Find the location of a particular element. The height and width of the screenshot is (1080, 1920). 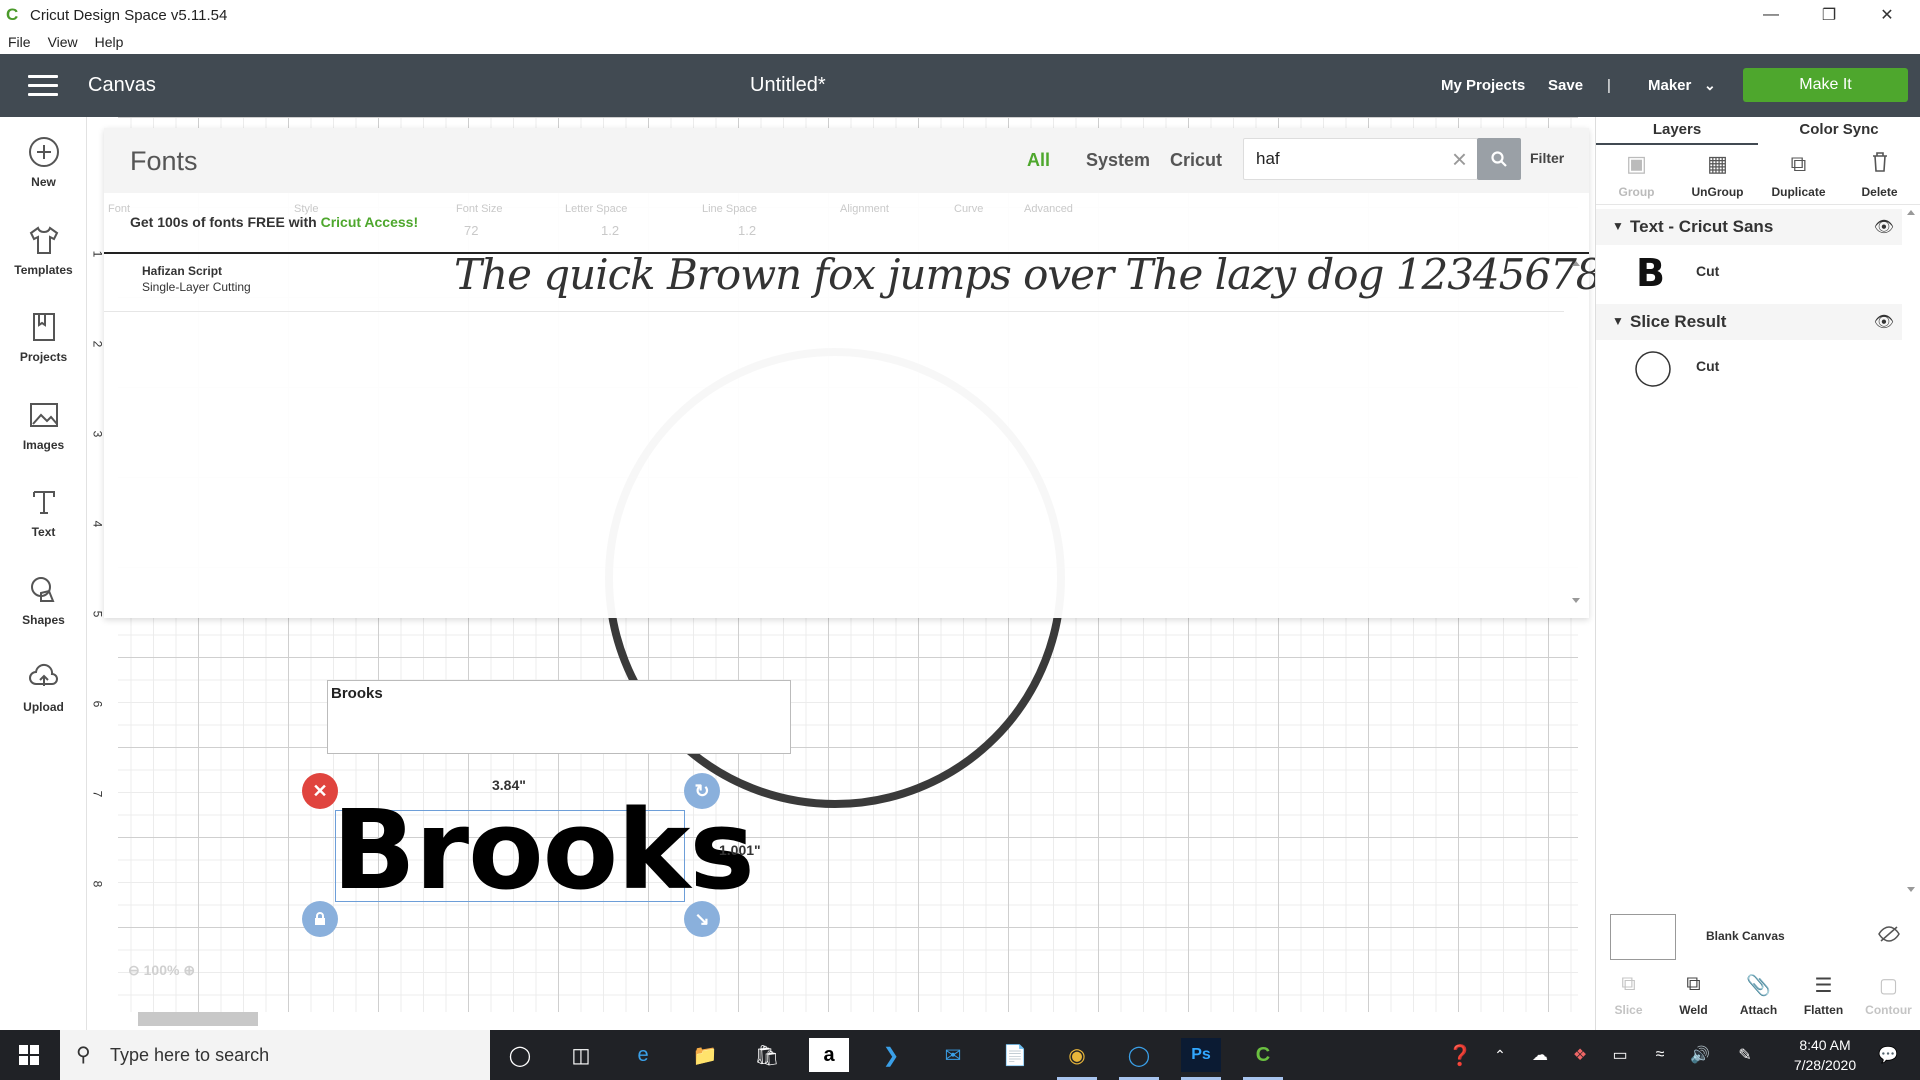

cloud-icon: ☁ is located at coordinates (1540, 1055).